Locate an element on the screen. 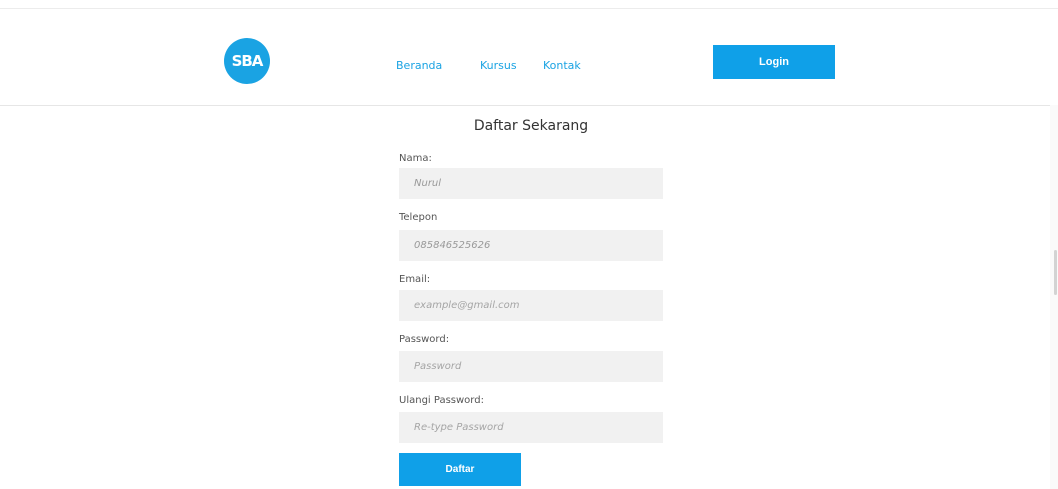 The height and width of the screenshot is (489, 1058). phone-input: 085846525626 is located at coordinates (531, 245).